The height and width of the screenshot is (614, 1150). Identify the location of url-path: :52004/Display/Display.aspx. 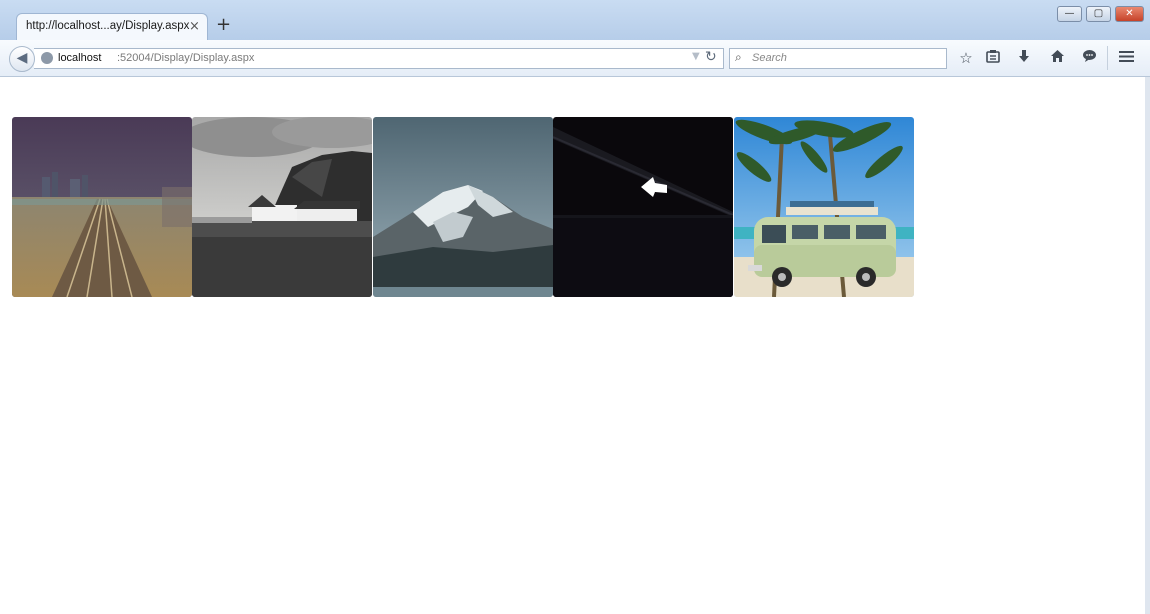
(186, 58).